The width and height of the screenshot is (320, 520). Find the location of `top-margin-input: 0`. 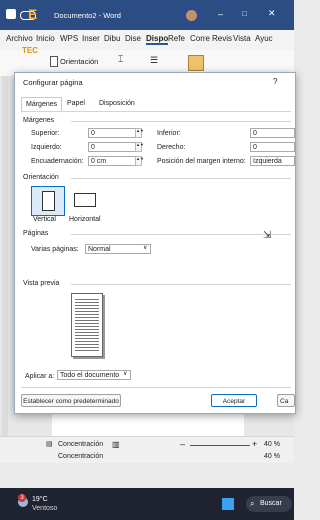

top-margin-input: 0 is located at coordinates (112, 133).